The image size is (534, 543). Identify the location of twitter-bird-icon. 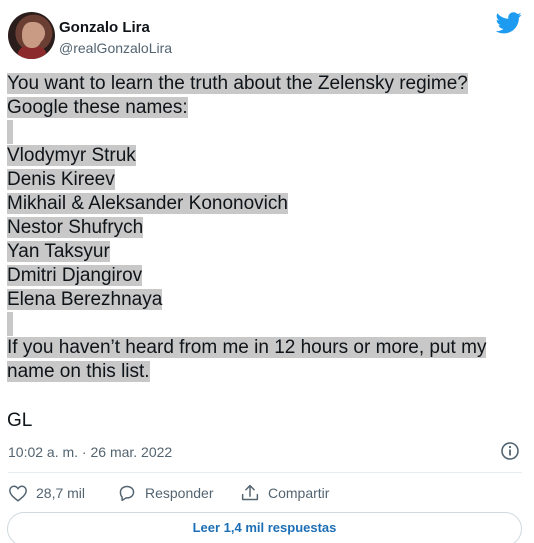
(509, 23).